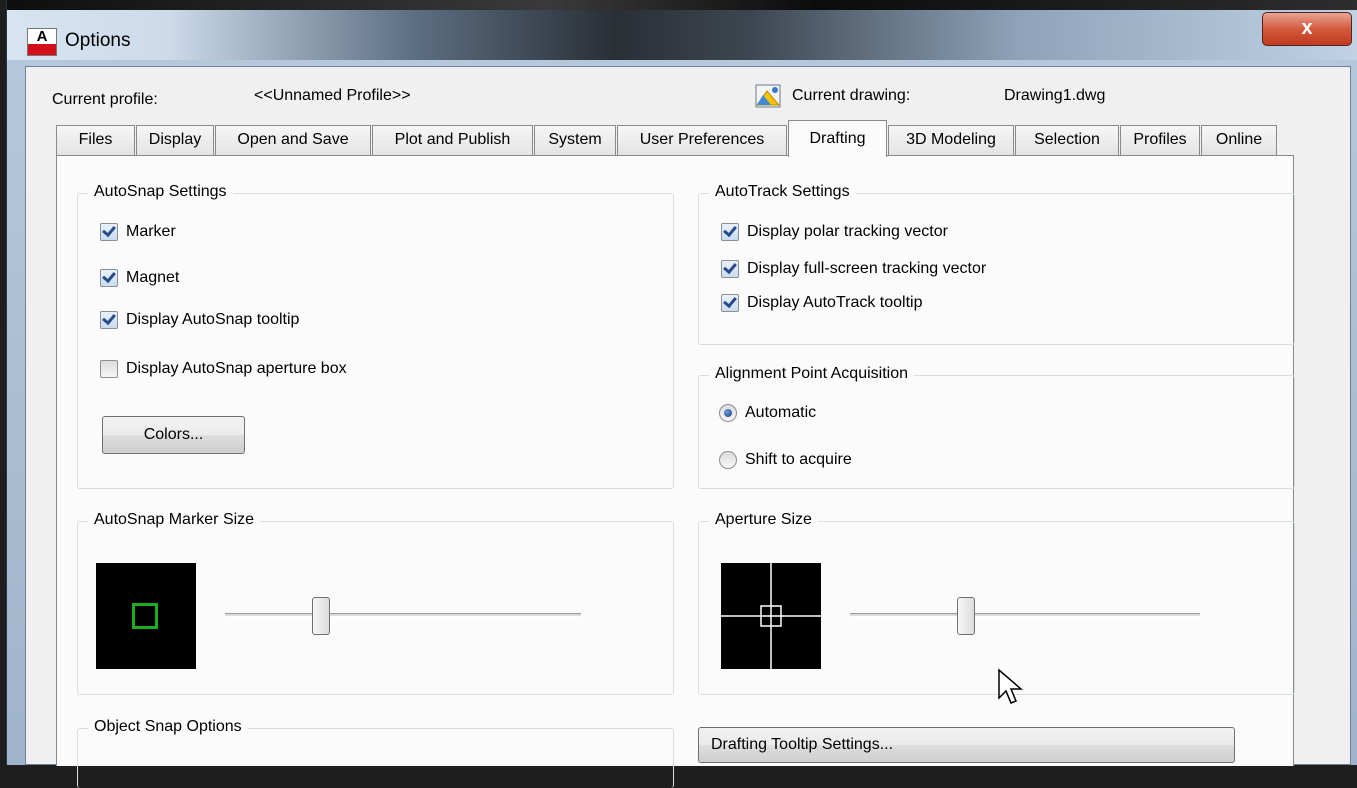  I want to click on shift-radio-row: Shift to acquire, so click(785, 460).